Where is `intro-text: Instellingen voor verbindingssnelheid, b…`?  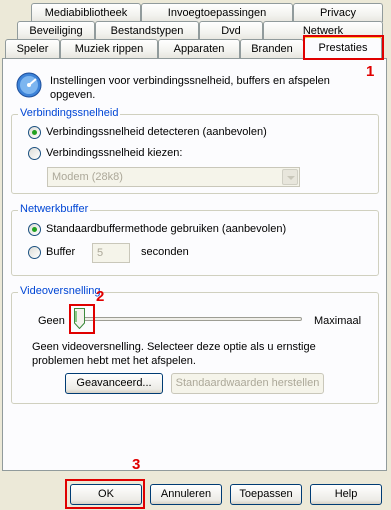 intro-text: Instellingen voor verbindingssnelheid, b… is located at coordinates (190, 88).